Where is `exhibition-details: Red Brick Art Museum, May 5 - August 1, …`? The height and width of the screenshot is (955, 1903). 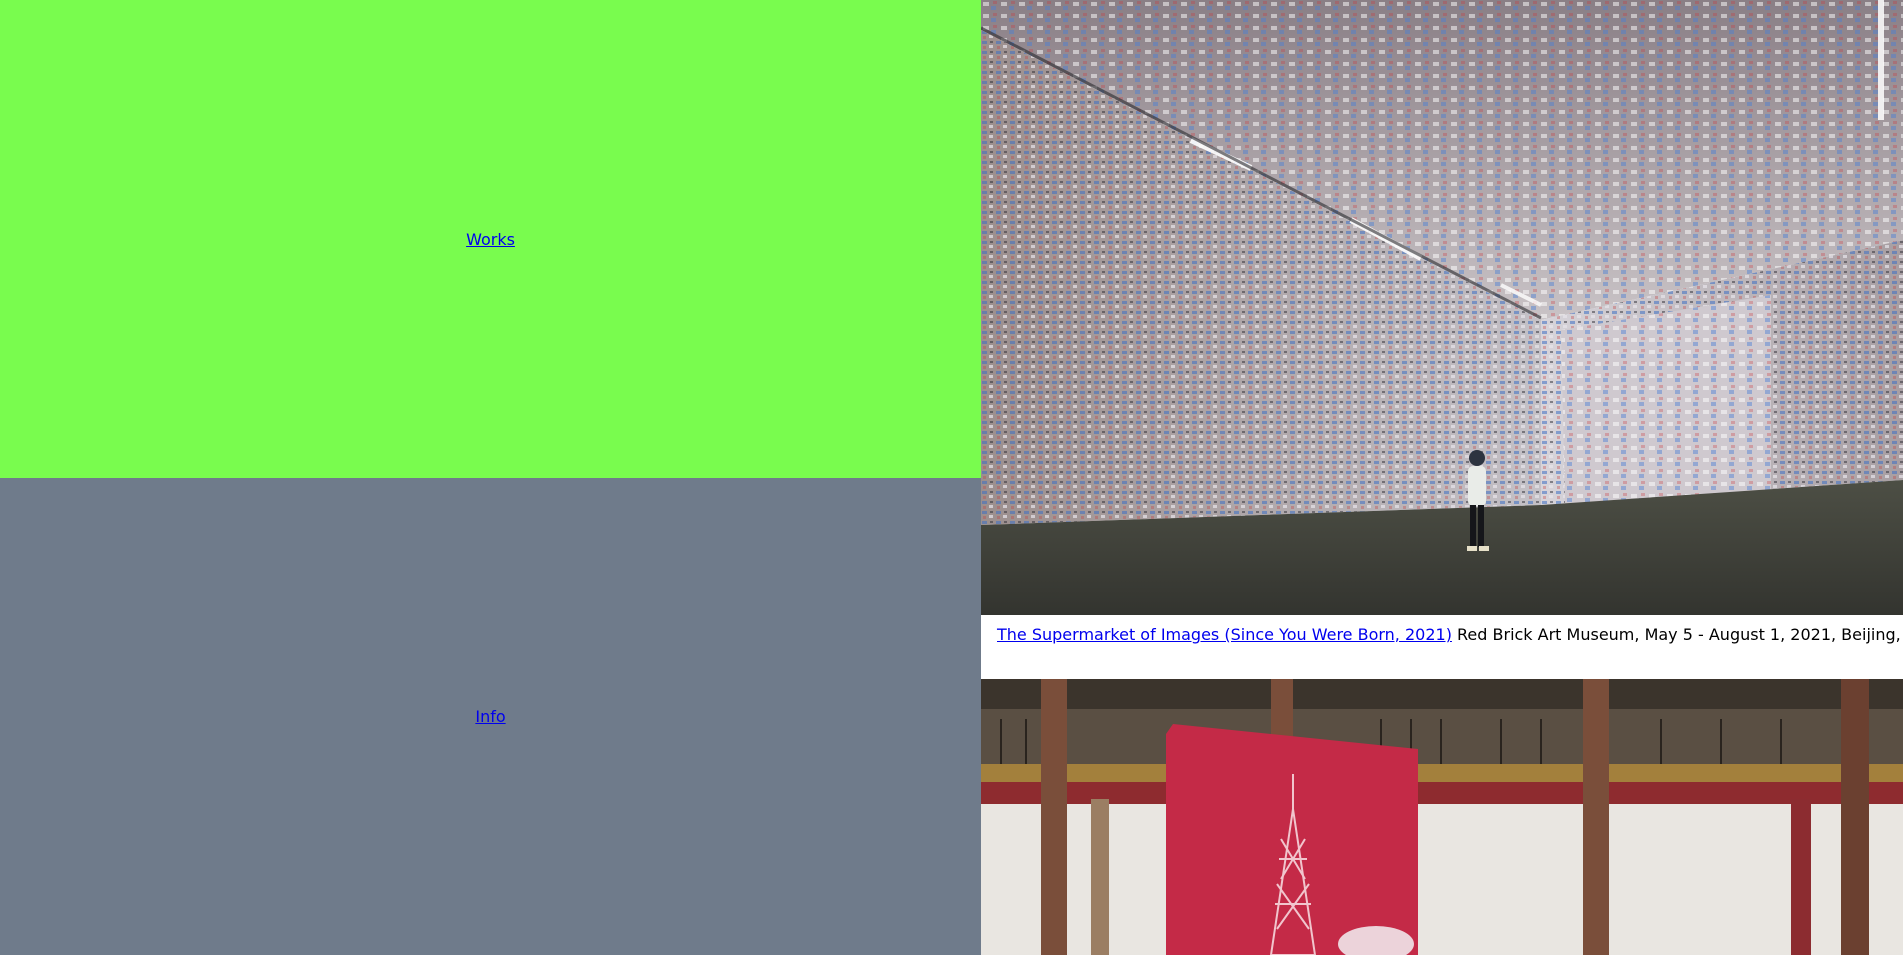
exhibition-details: Red Brick Art Museum, May 5 - August 1, … is located at coordinates (1677, 634).